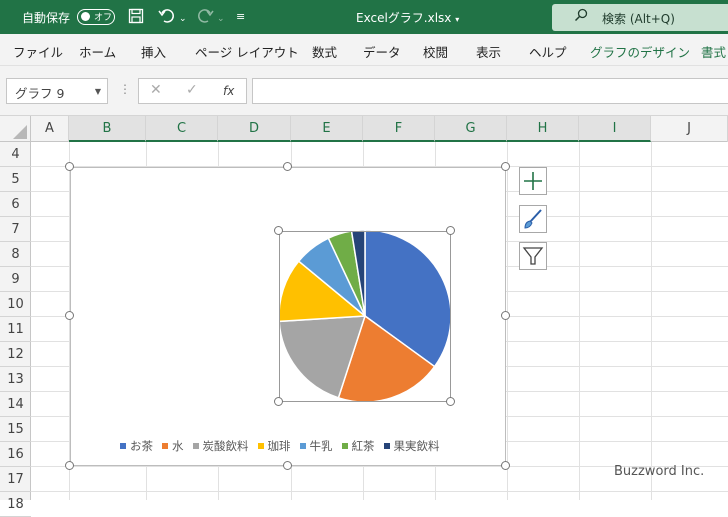 This screenshot has width=728, height=517. Describe the element at coordinates (96, 17) in the screenshot. I see `autosave-toggle: オフ` at that location.